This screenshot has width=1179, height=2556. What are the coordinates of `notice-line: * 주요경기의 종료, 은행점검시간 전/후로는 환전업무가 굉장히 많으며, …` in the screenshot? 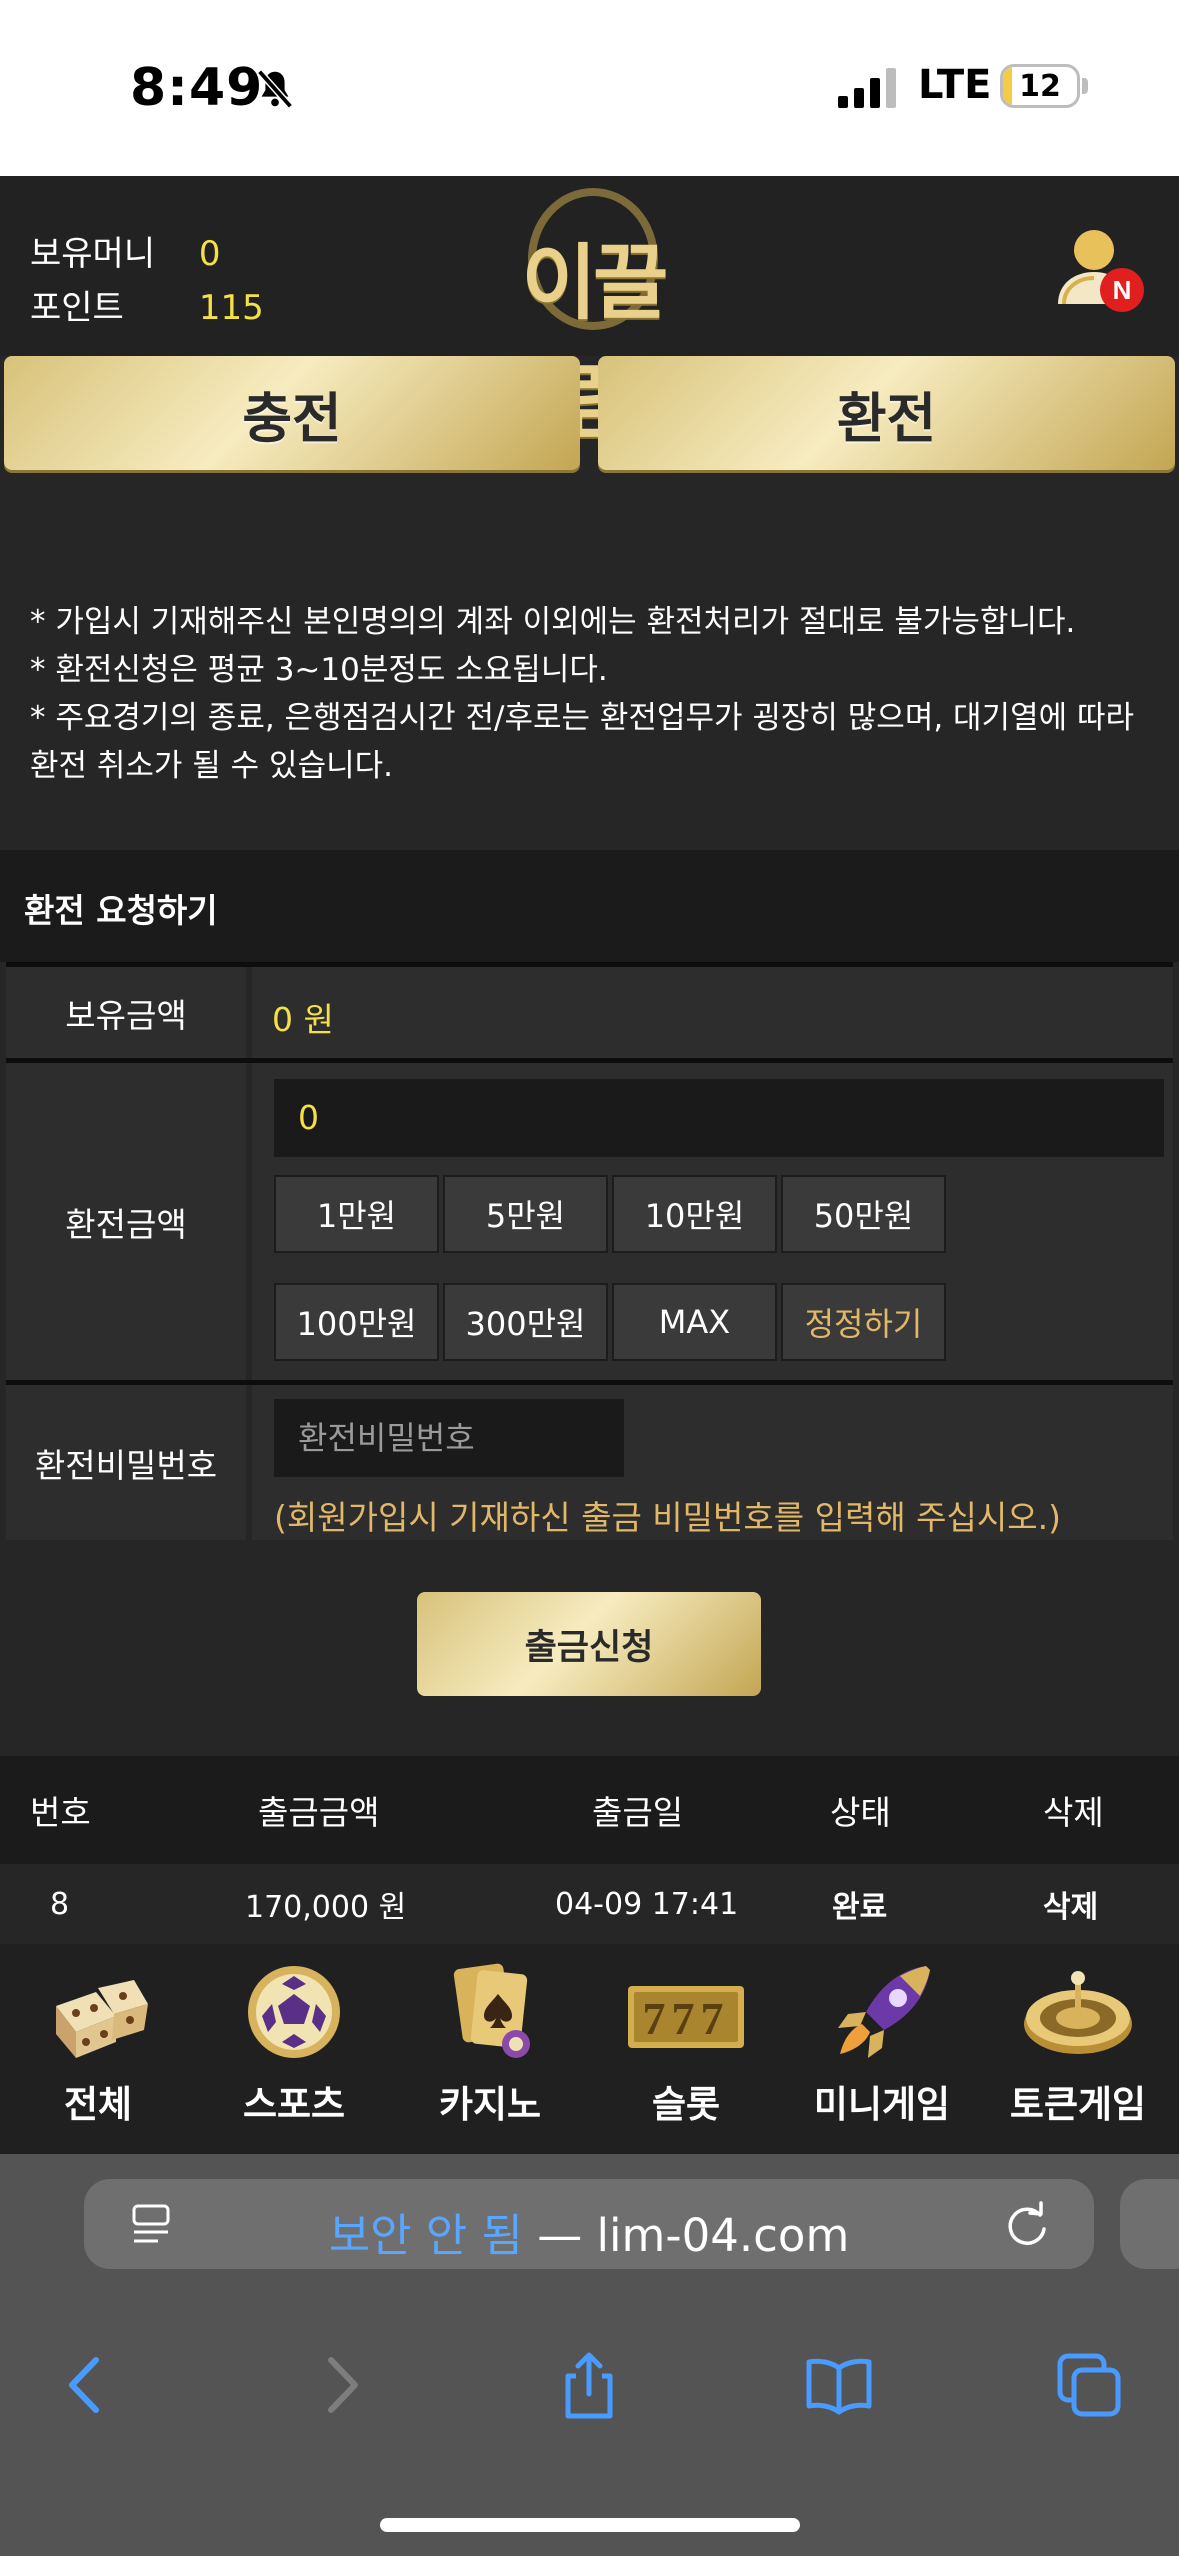 It's located at (582, 742).